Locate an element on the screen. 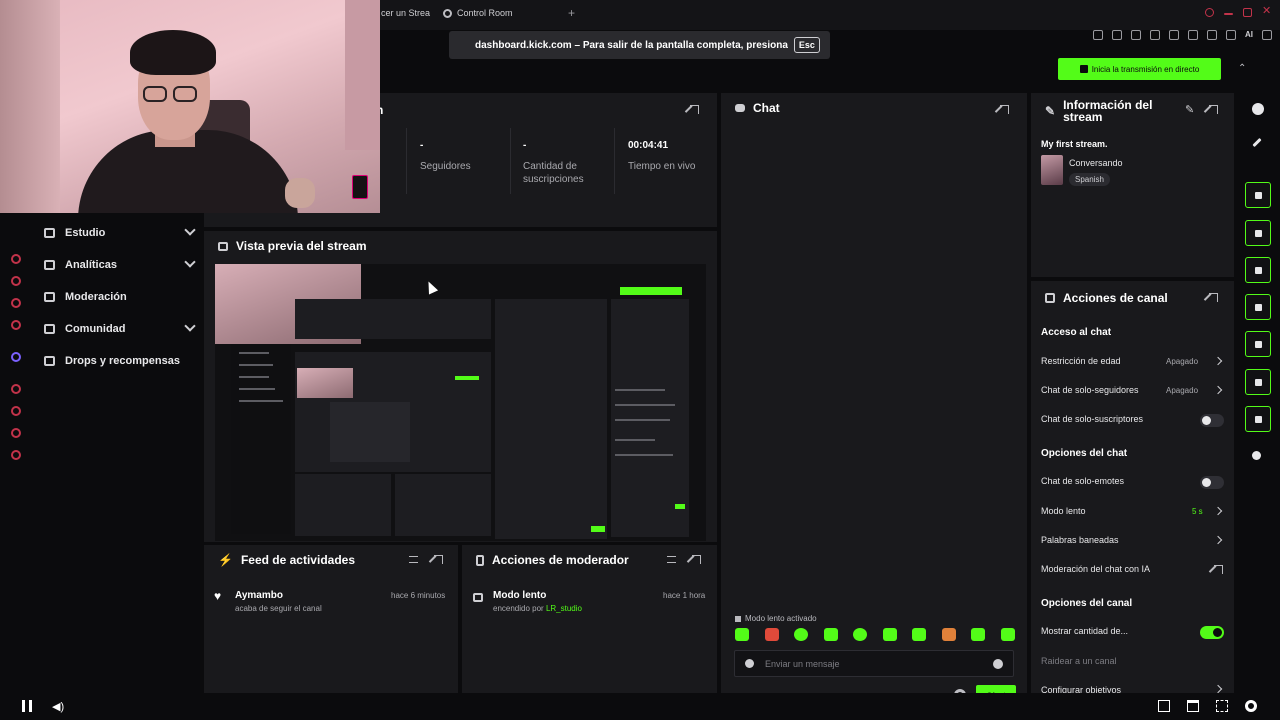 The image size is (1280, 720). external-link-icon is located at coordinates (1218, 569).